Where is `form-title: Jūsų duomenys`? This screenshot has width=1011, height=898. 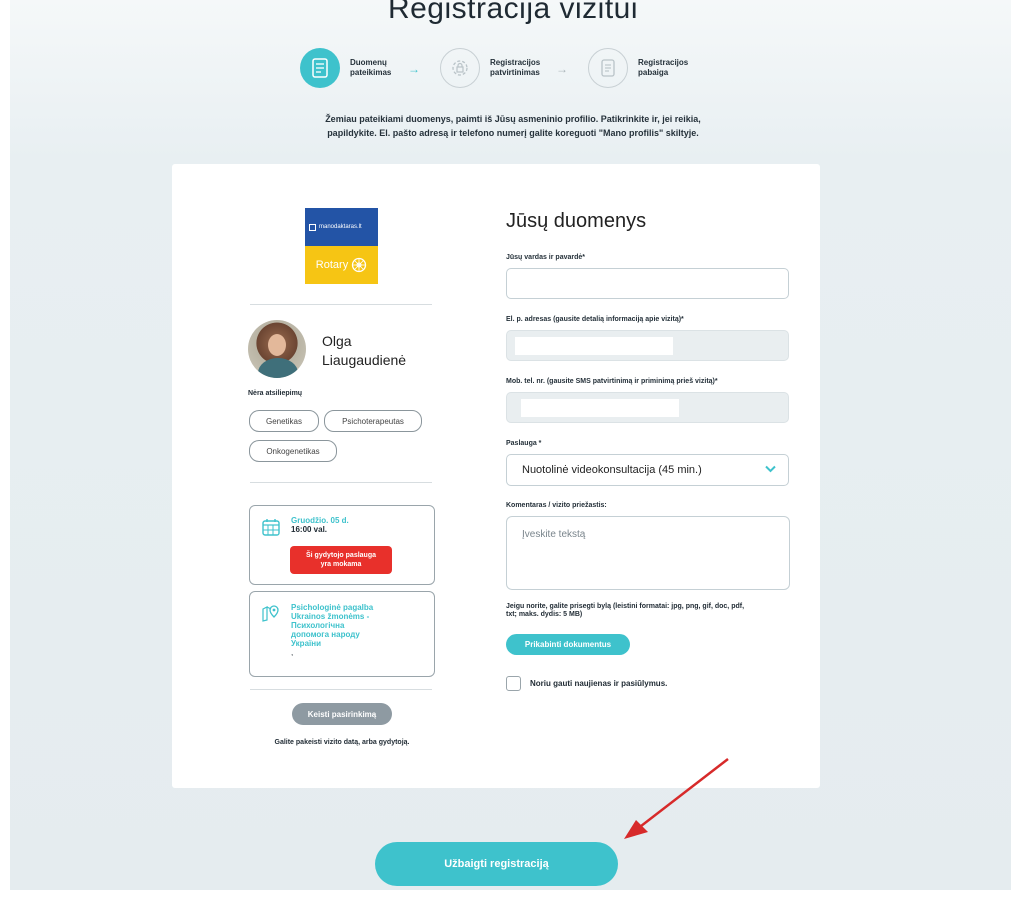 form-title: Jūsų duomenys is located at coordinates (576, 221).